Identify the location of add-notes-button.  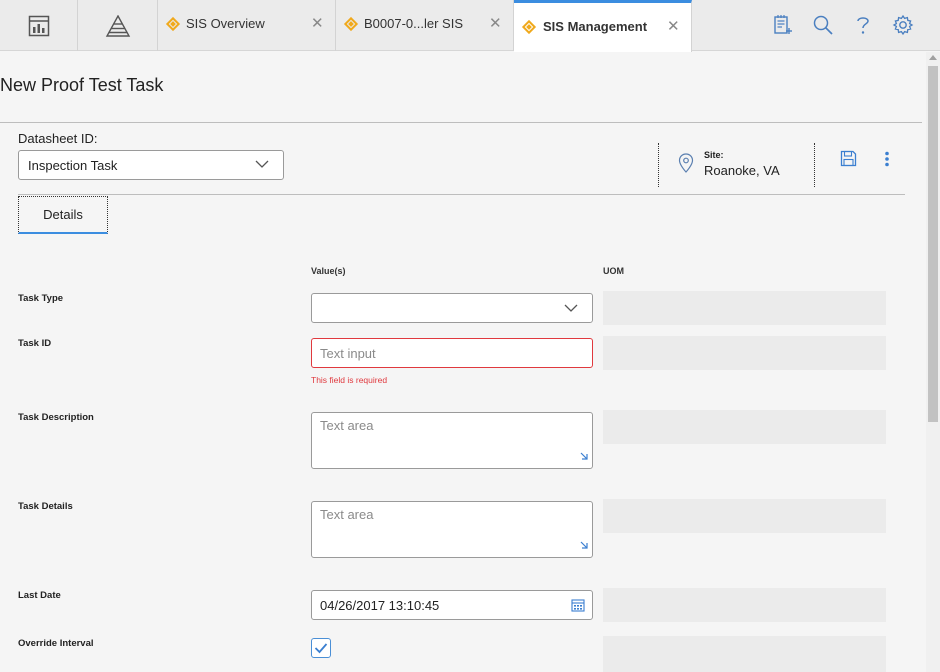
(783, 27).